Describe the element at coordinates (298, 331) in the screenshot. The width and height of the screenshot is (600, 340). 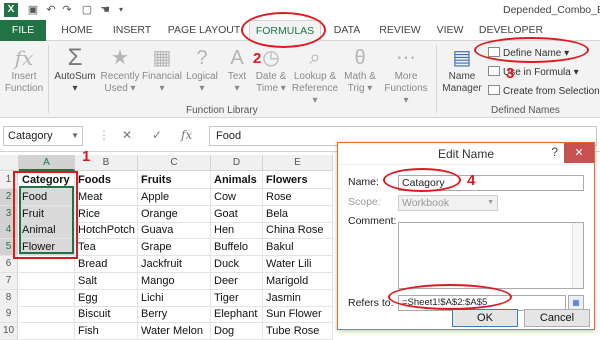
I see `cell-e10: Tube Rose` at that location.